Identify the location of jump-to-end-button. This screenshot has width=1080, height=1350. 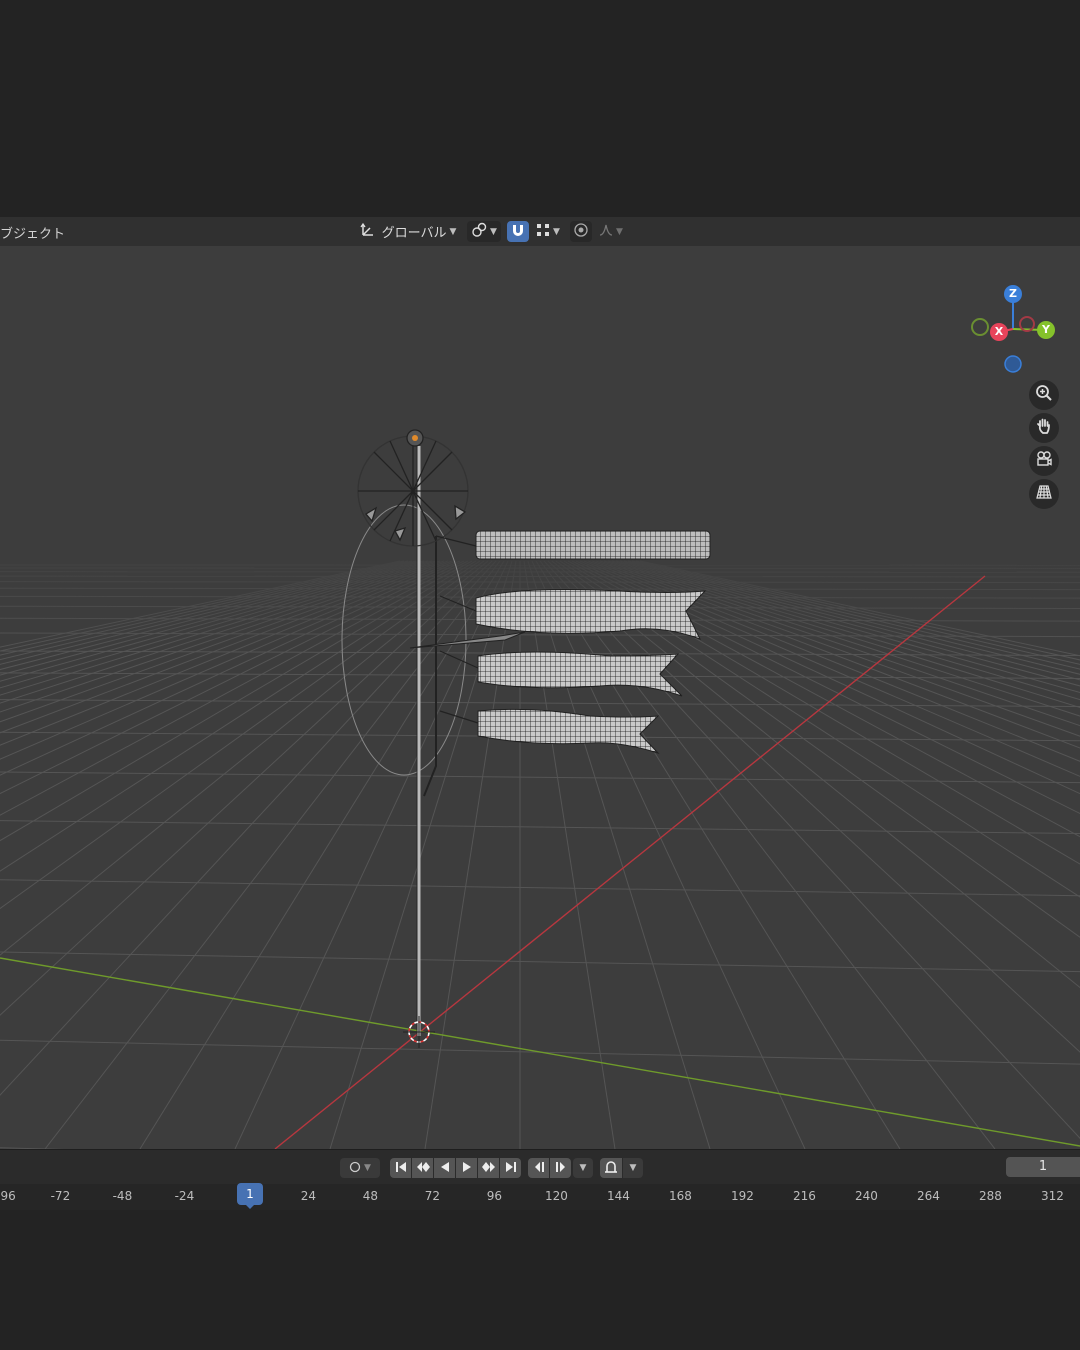
(510, 1168).